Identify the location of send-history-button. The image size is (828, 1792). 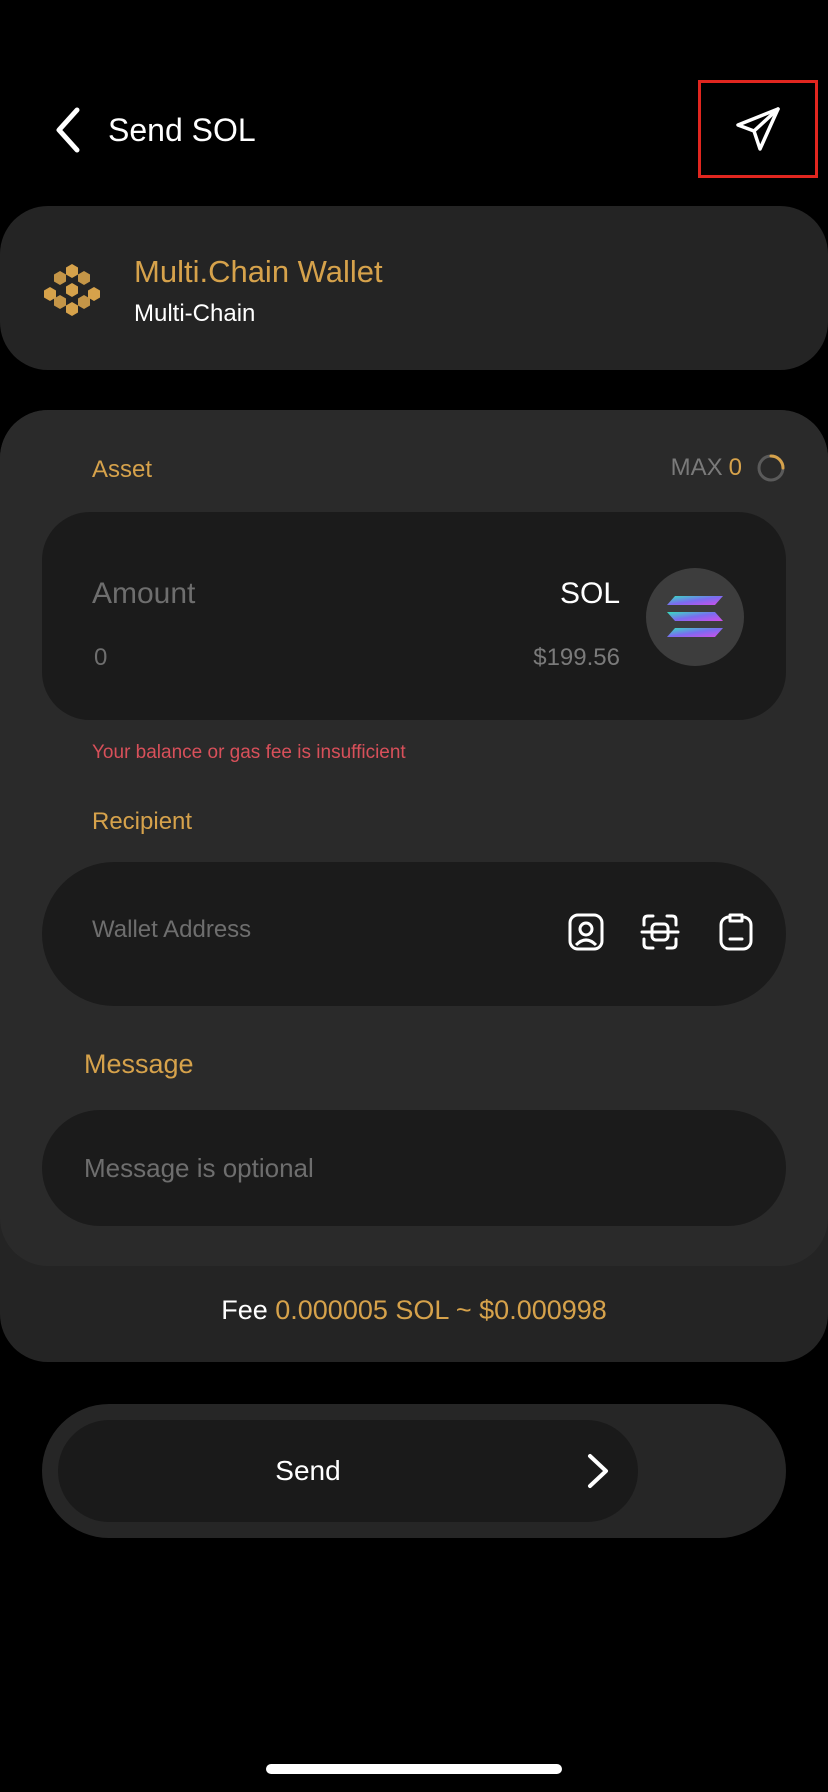
(758, 129).